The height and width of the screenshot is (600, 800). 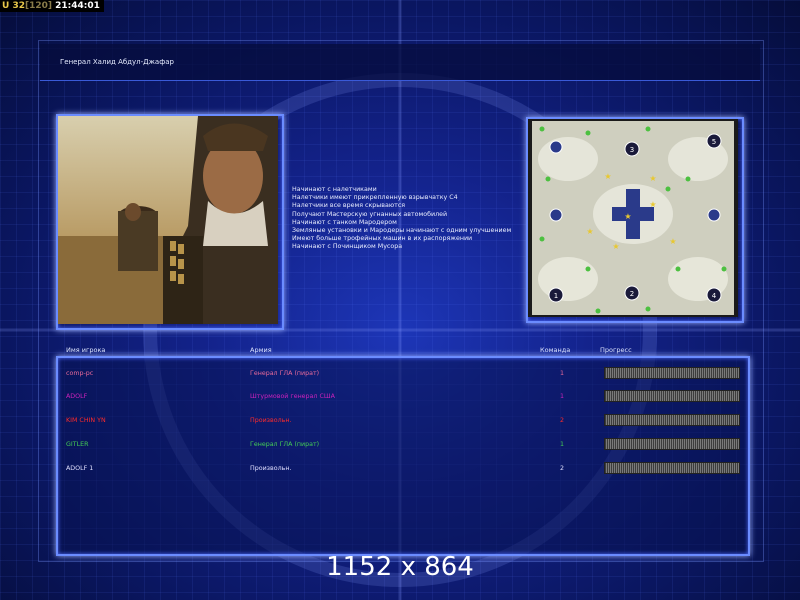 What do you see at coordinates (556, 296) in the screenshot?
I see `start-label-1: 1` at bounding box center [556, 296].